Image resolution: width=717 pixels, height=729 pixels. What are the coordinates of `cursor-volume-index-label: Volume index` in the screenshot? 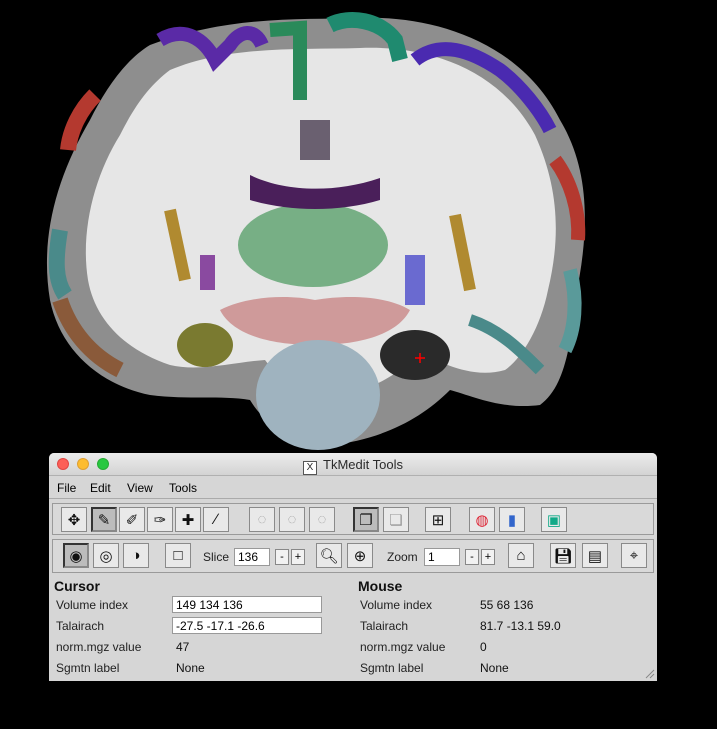 It's located at (92, 605).